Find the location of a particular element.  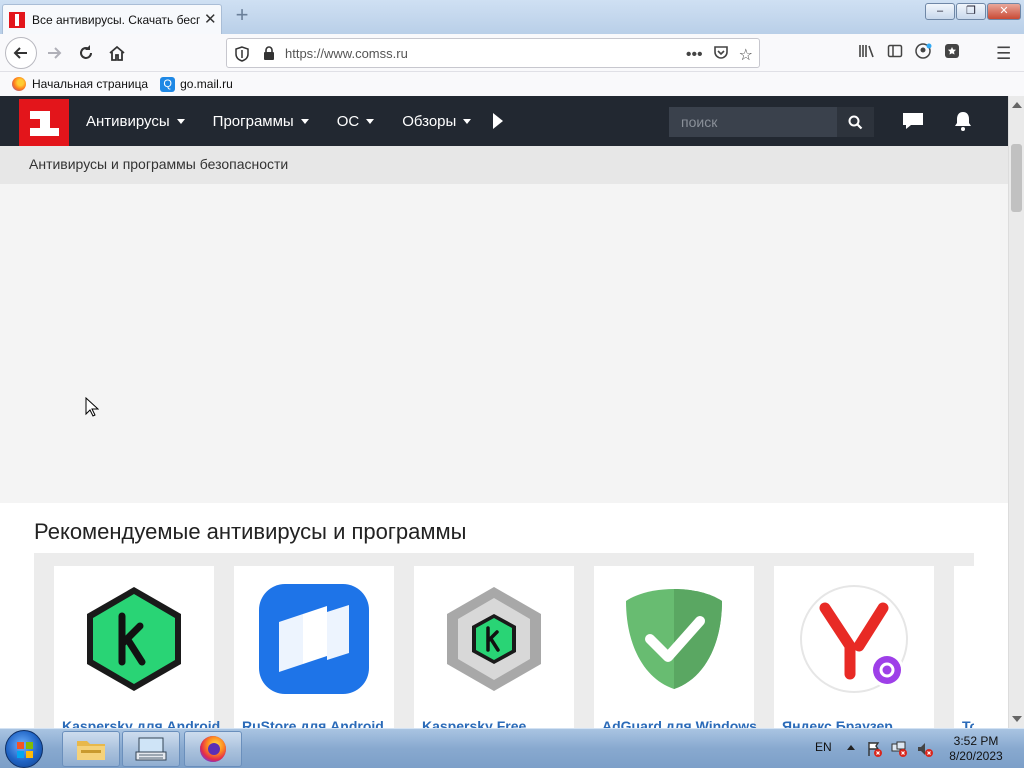

site-nav: Антивирусы Программы ОС Обзоры is located at coordinates (288, 121).